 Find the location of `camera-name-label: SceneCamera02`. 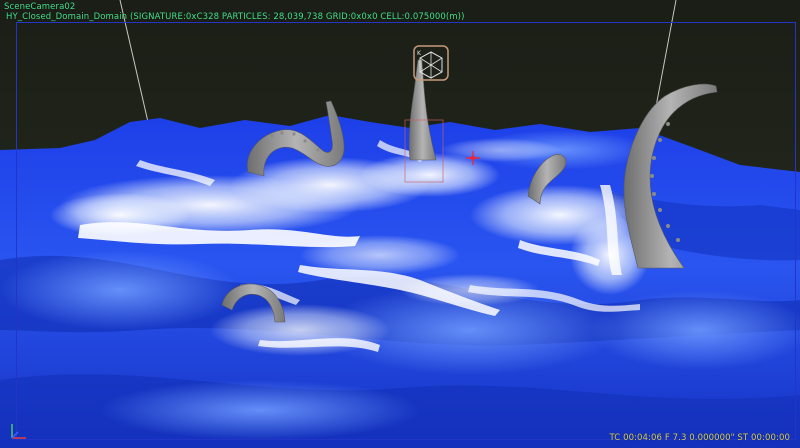

camera-name-label: SceneCamera02 is located at coordinates (40, 7).